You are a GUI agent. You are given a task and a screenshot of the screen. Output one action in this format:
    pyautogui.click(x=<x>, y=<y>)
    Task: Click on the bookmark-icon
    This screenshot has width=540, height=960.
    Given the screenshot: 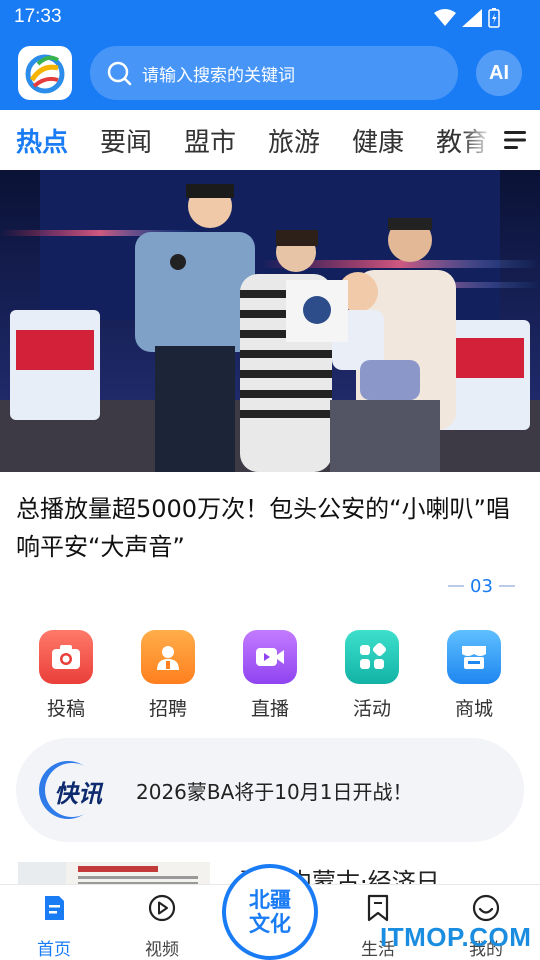 What is the action you would take?
    pyautogui.click(x=378, y=908)
    